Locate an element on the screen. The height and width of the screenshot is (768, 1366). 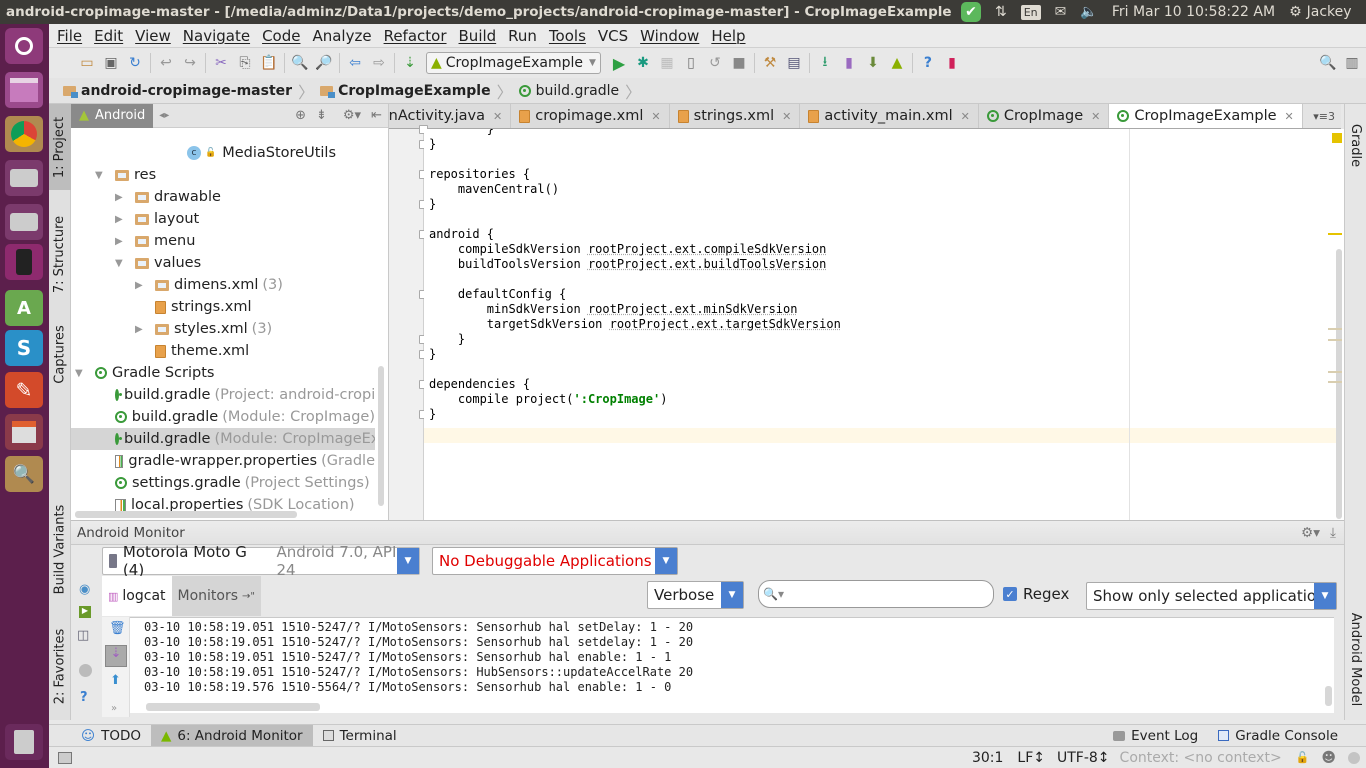
up-arrow-icon: ⬆ is located at coordinates (115, 680).